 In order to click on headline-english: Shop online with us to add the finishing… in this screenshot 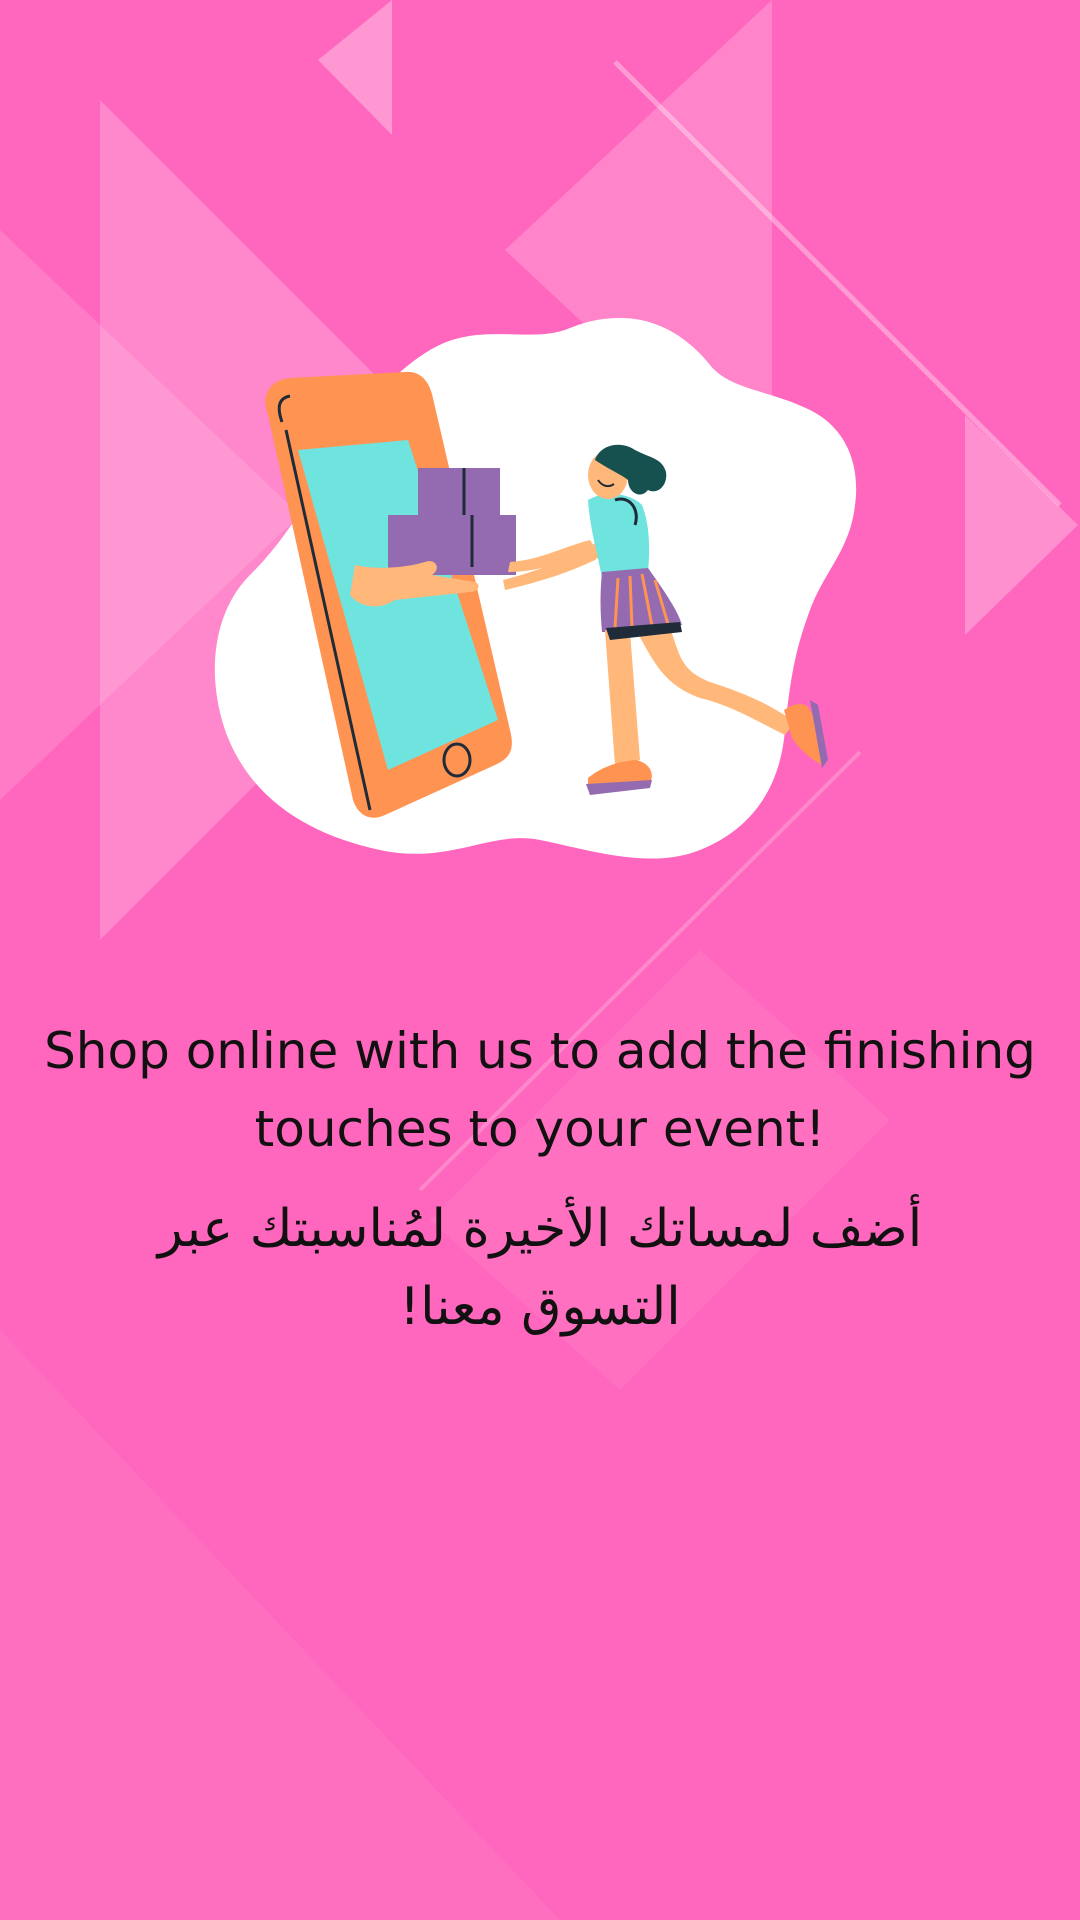, I will do `click(540, 1090)`.